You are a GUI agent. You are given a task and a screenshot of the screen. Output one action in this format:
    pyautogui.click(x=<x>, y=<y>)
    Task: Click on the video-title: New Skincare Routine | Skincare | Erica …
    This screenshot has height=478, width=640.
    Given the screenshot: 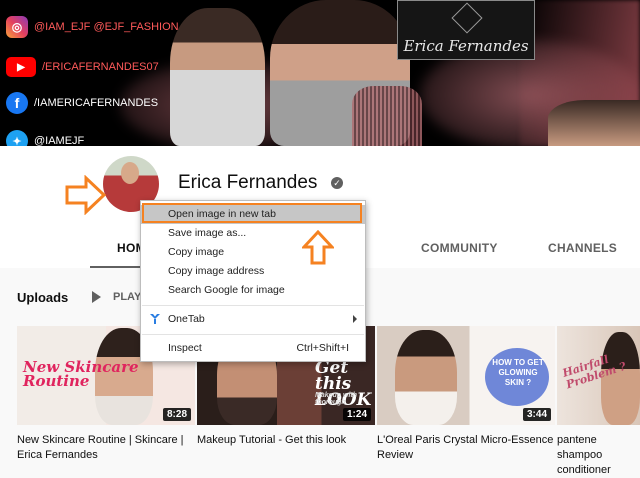 What is the action you would take?
    pyautogui.click(x=106, y=448)
    